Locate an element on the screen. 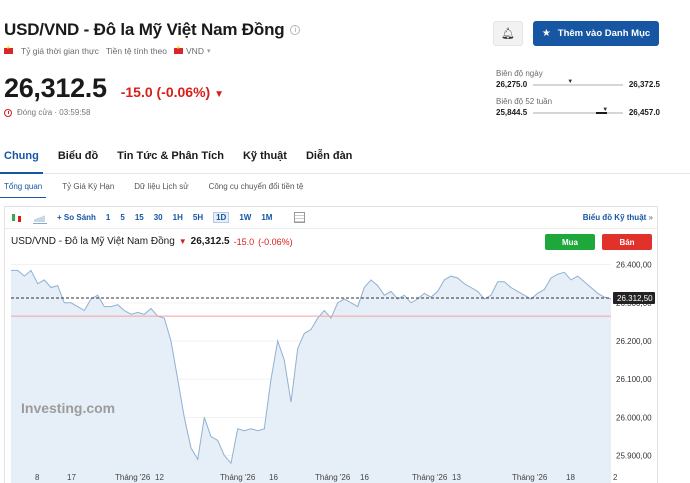 The width and height of the screenshot is (690, 483). market-status: Đóng cửa · 03:59:58 is located at coordinates (47, 112).